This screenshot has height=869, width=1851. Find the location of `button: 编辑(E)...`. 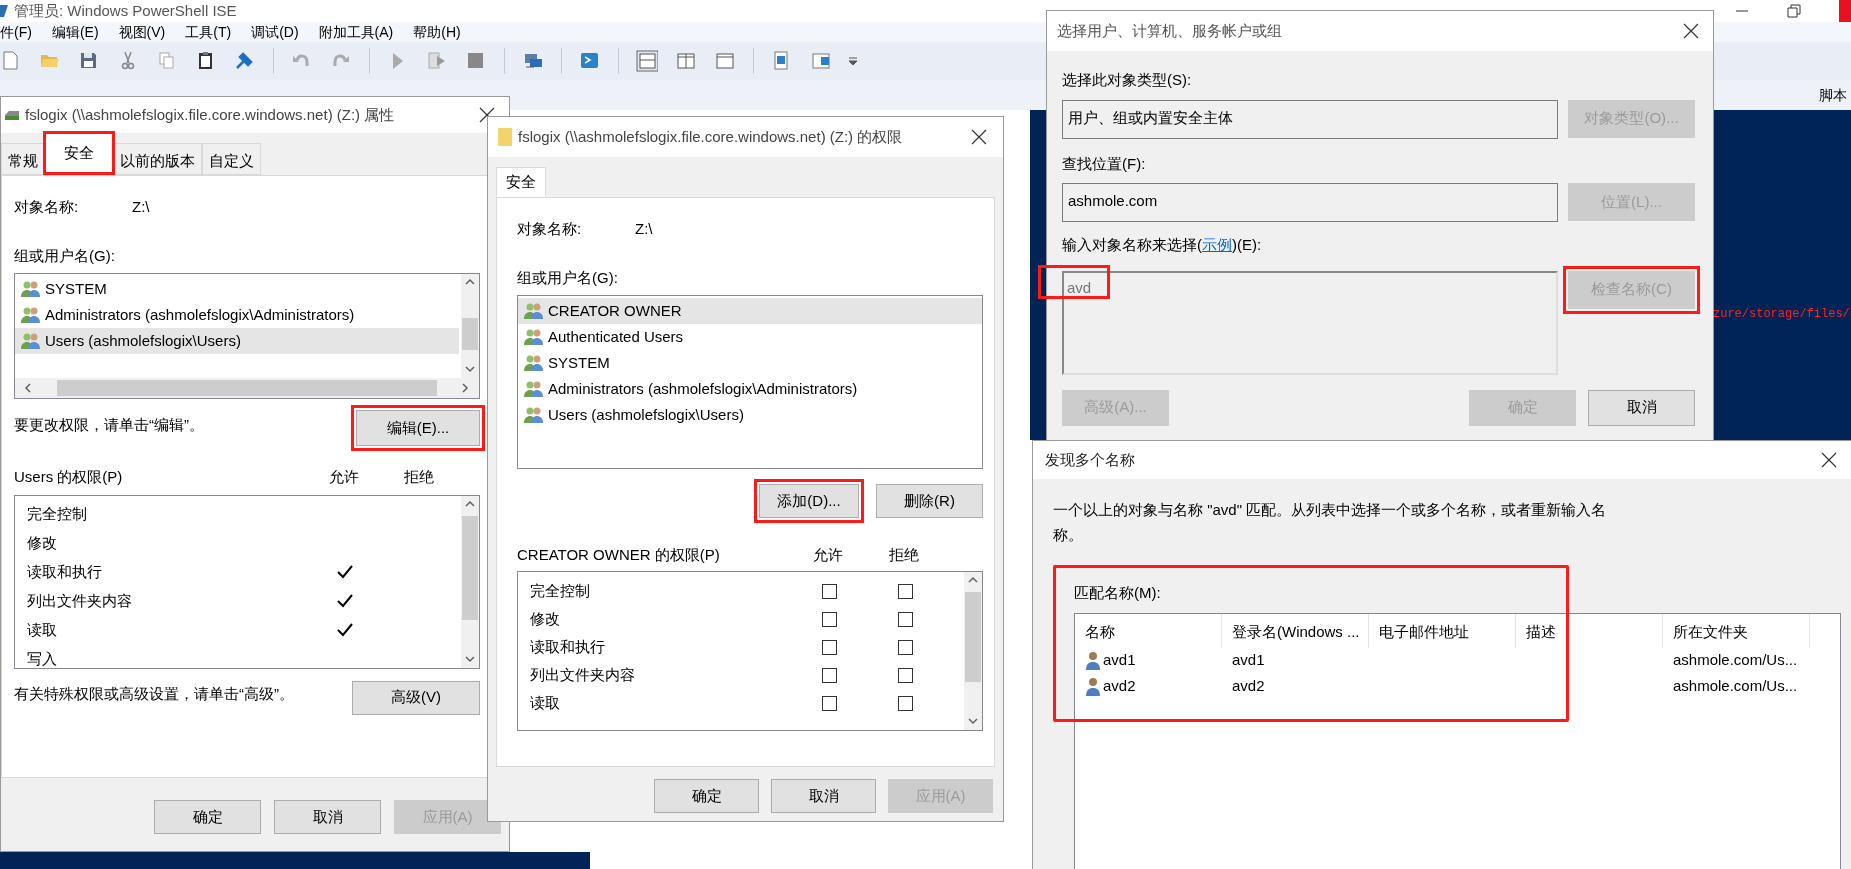

button: 编辑(E)... is located at coordinates (418, 428).